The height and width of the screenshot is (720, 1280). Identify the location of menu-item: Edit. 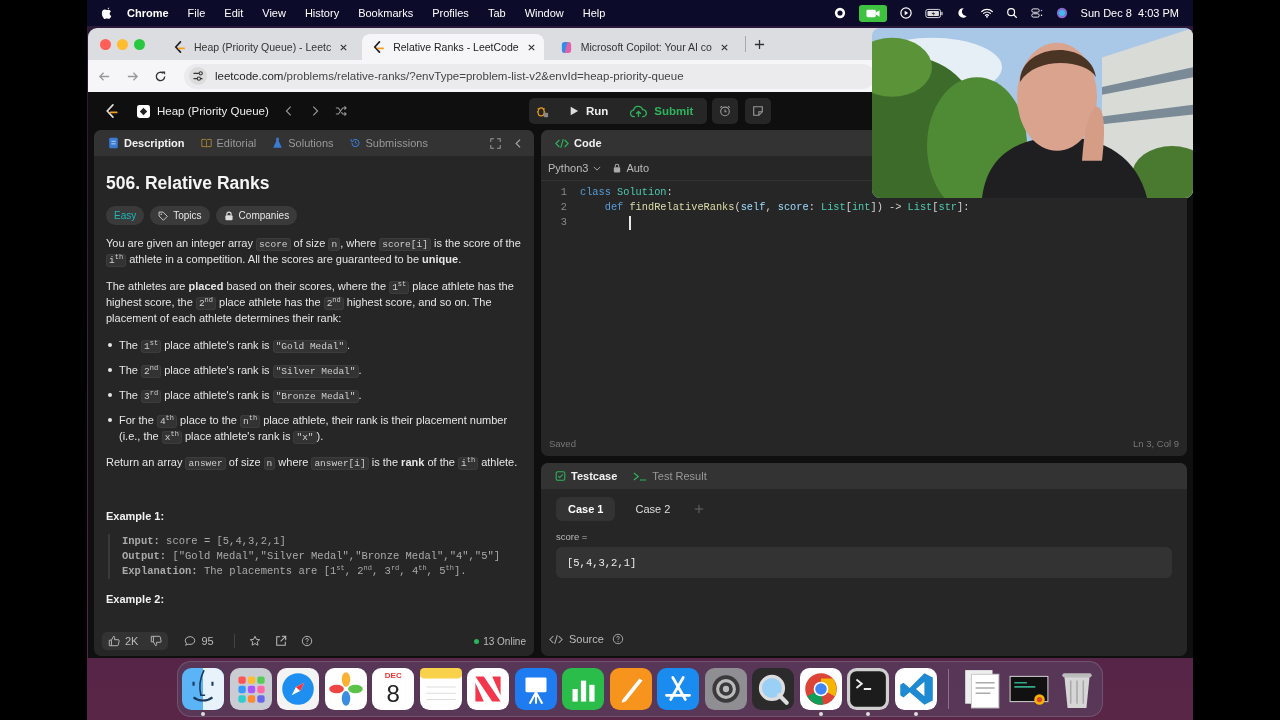
(234, 13).